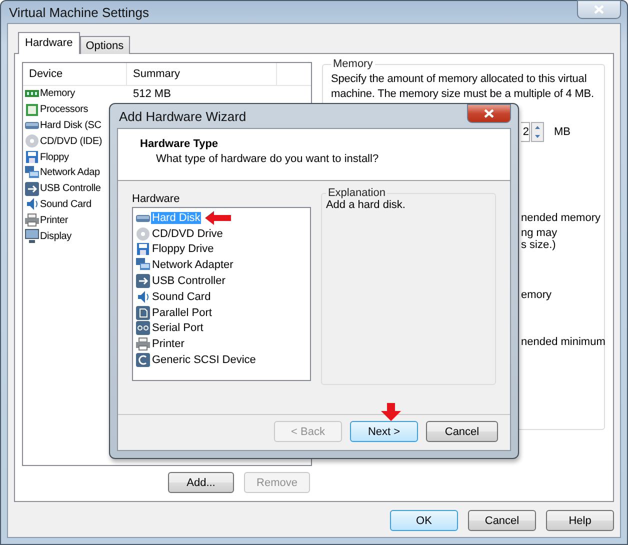 This screenshot has width=628, height=545. Describe the element at coordinates (47, 236) in the screenshot. I see `device-cell: Display` at that location.